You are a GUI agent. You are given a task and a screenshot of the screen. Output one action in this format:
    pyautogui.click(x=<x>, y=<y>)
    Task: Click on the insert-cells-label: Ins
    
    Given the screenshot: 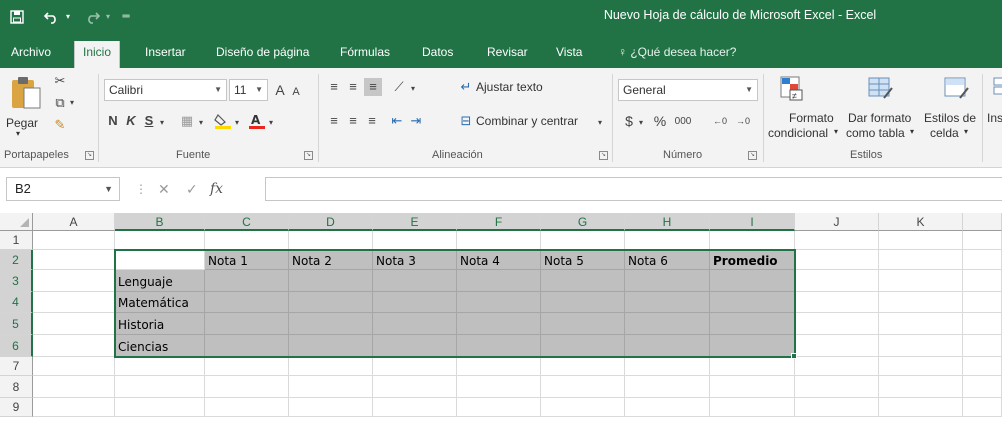 What is the action you would take?
    pyautogui.click(x=994, y=118)
    